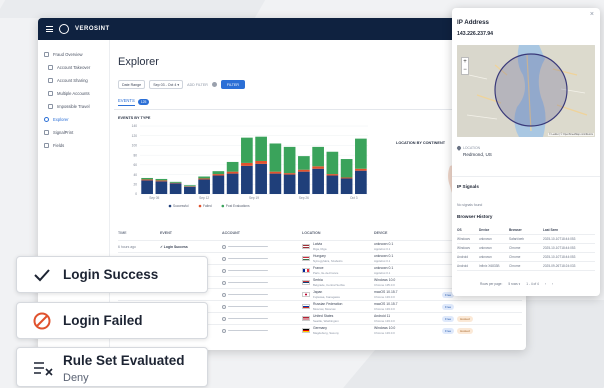 This screenshot has width=604, height=388. I want to click on events-count-badge: 125, so click(143, 102).